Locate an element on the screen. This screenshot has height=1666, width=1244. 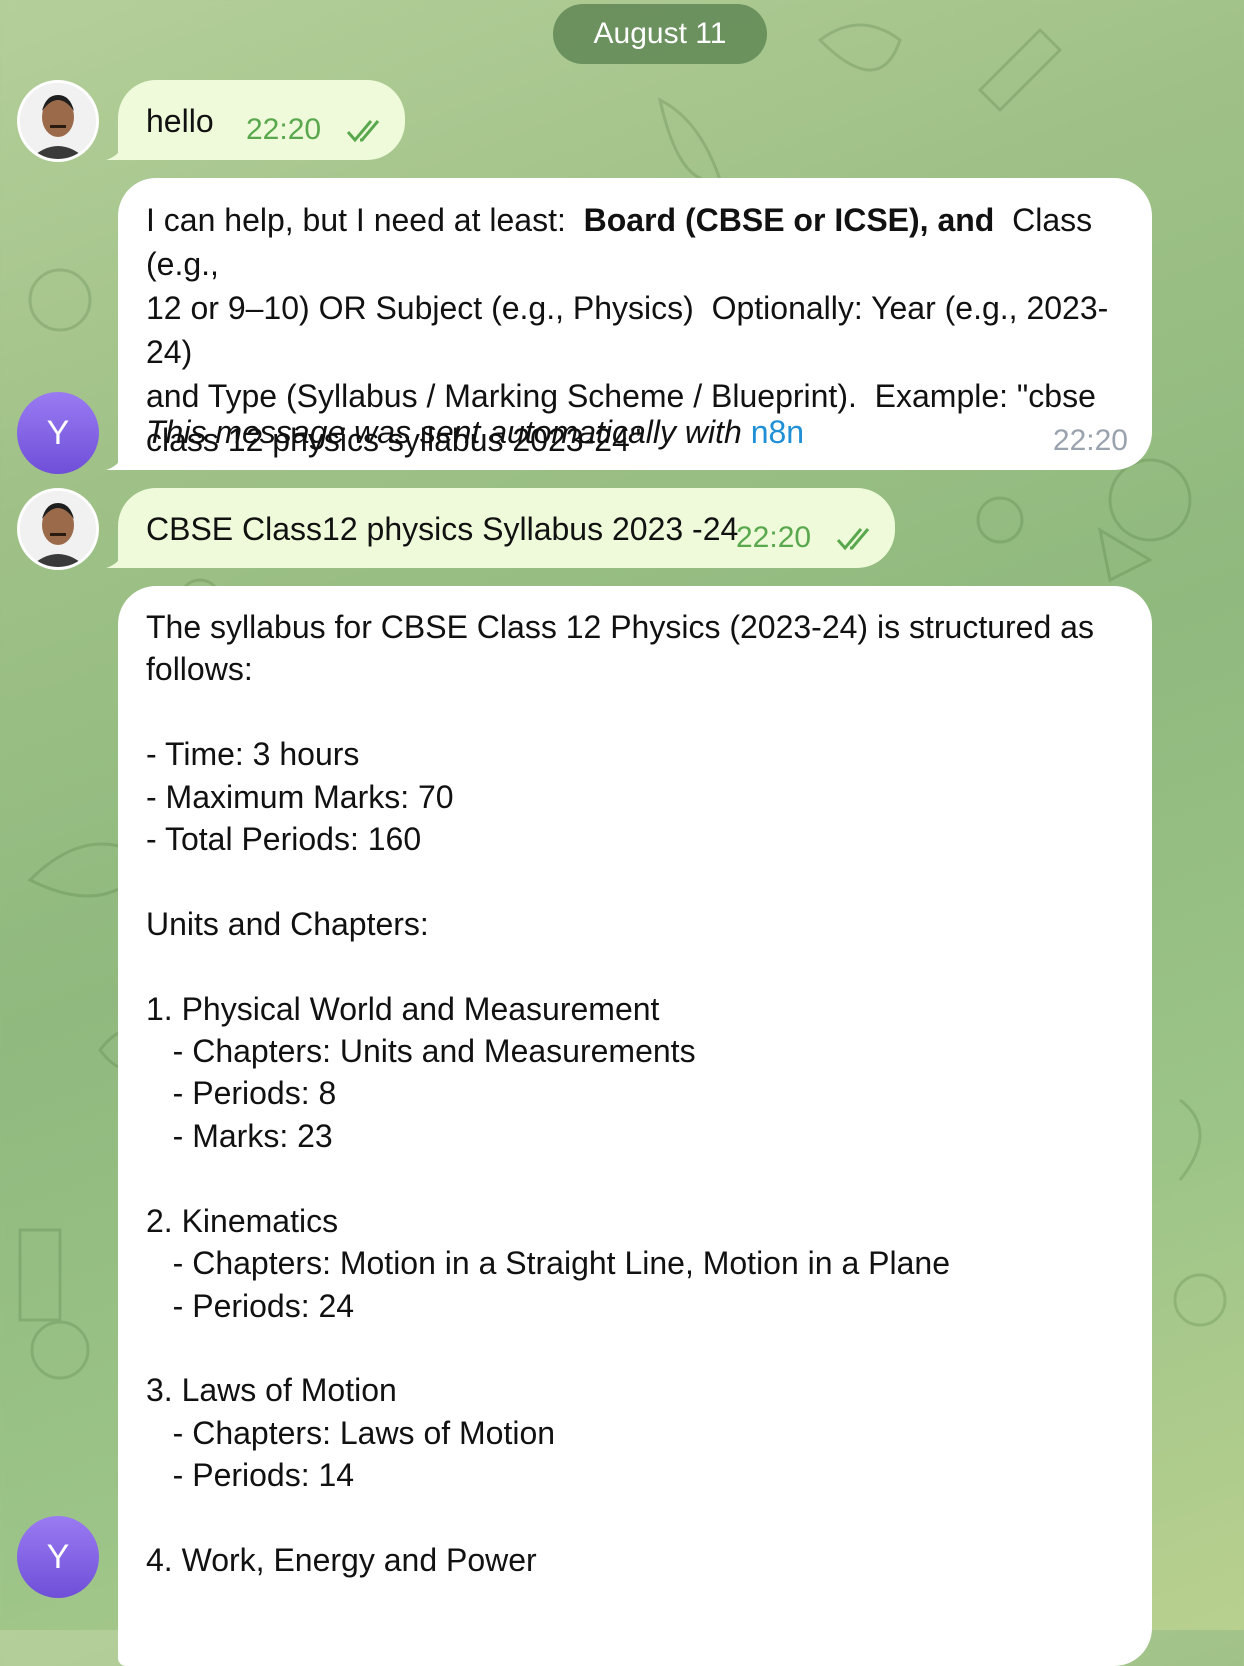
message-text-pre: I can help, but I need at least: is located at coordinates (365, 220).